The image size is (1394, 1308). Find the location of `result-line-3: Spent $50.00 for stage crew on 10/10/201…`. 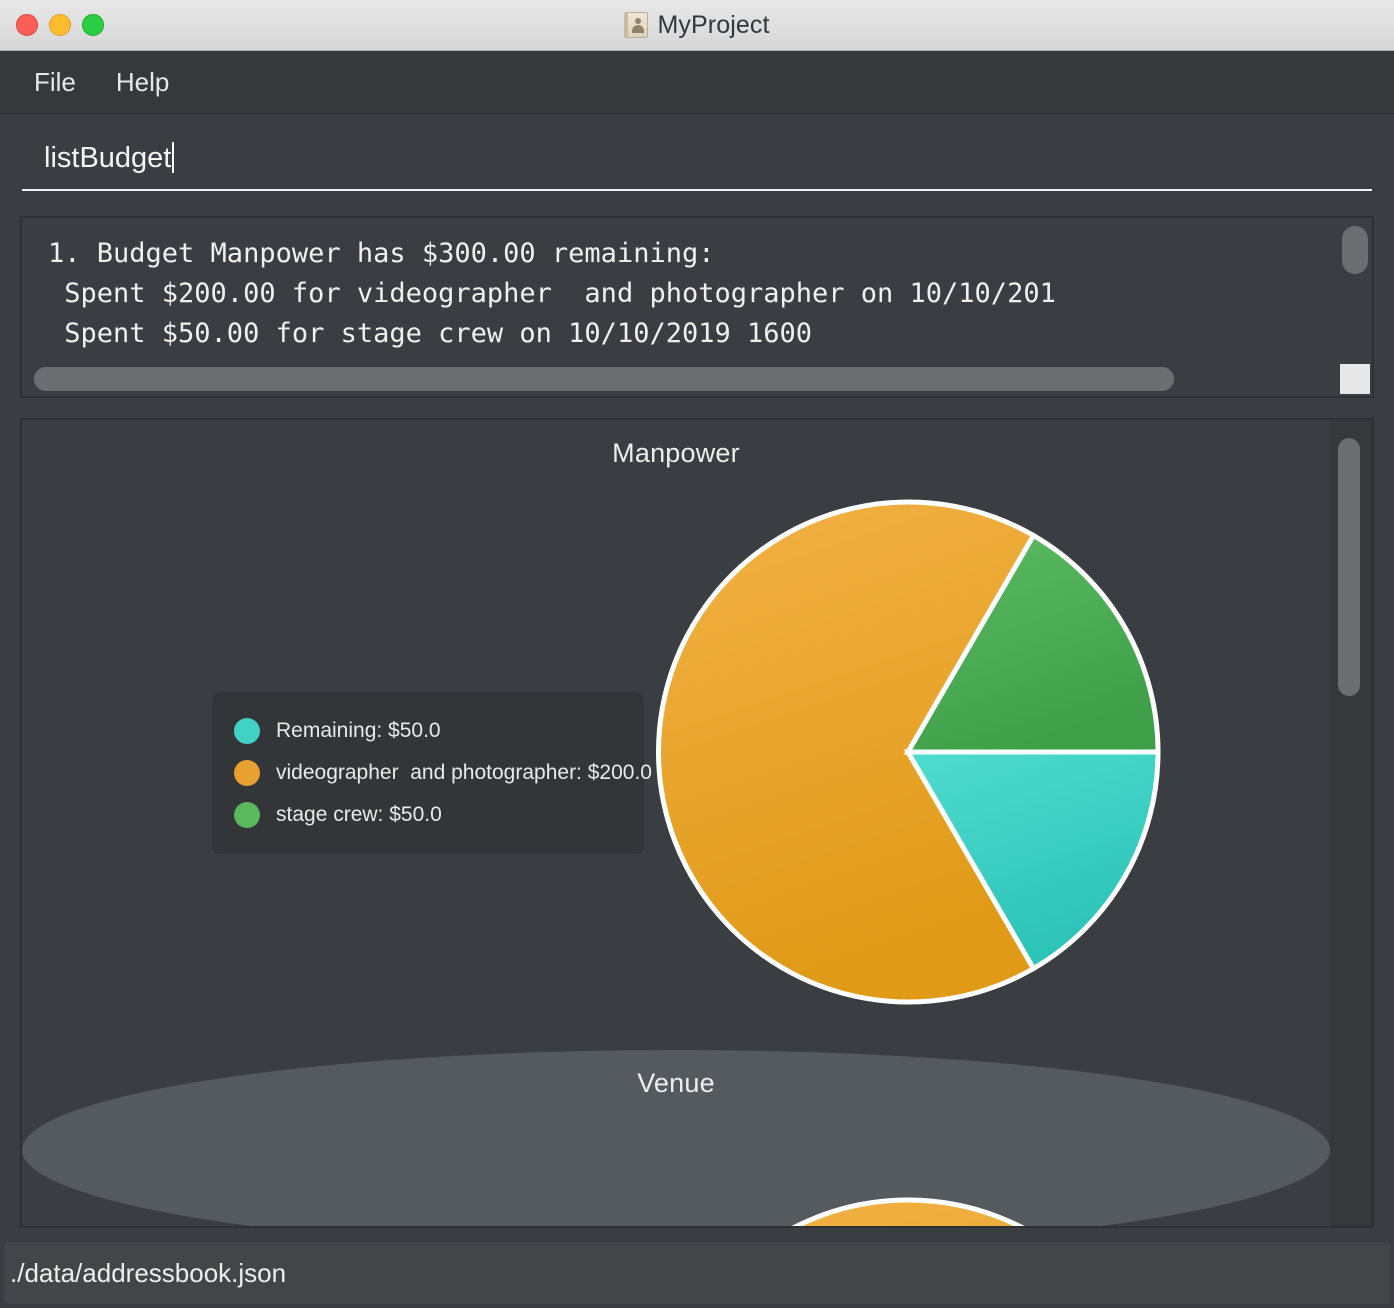

result-line-3: Spent $50.00 for stage crew on 10/10/201… is located at coordinates (430, 333).